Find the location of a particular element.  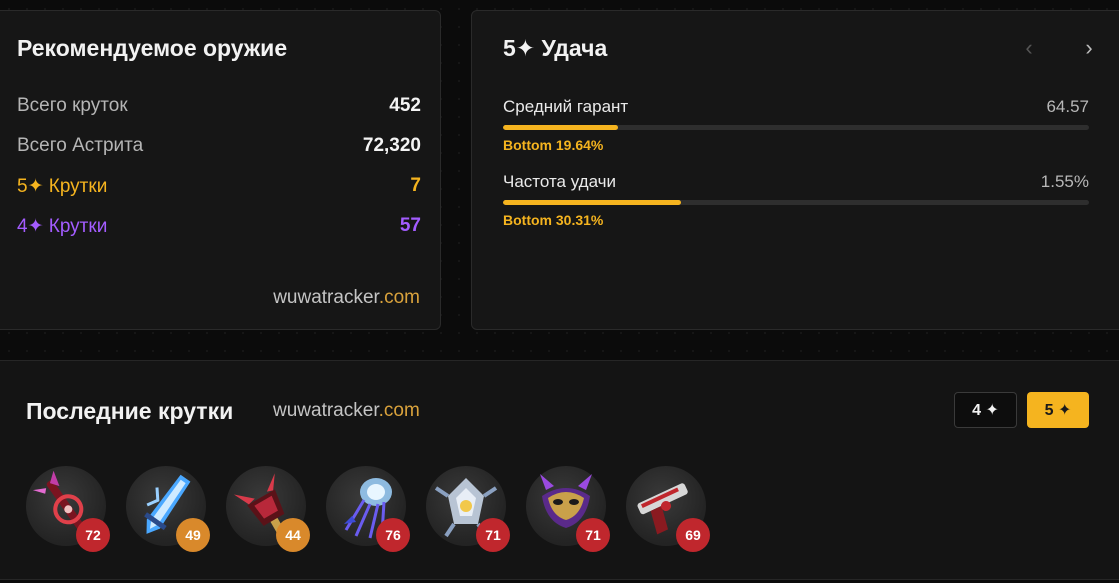

pity-badge: 49 is located at coordinates (193, 535).